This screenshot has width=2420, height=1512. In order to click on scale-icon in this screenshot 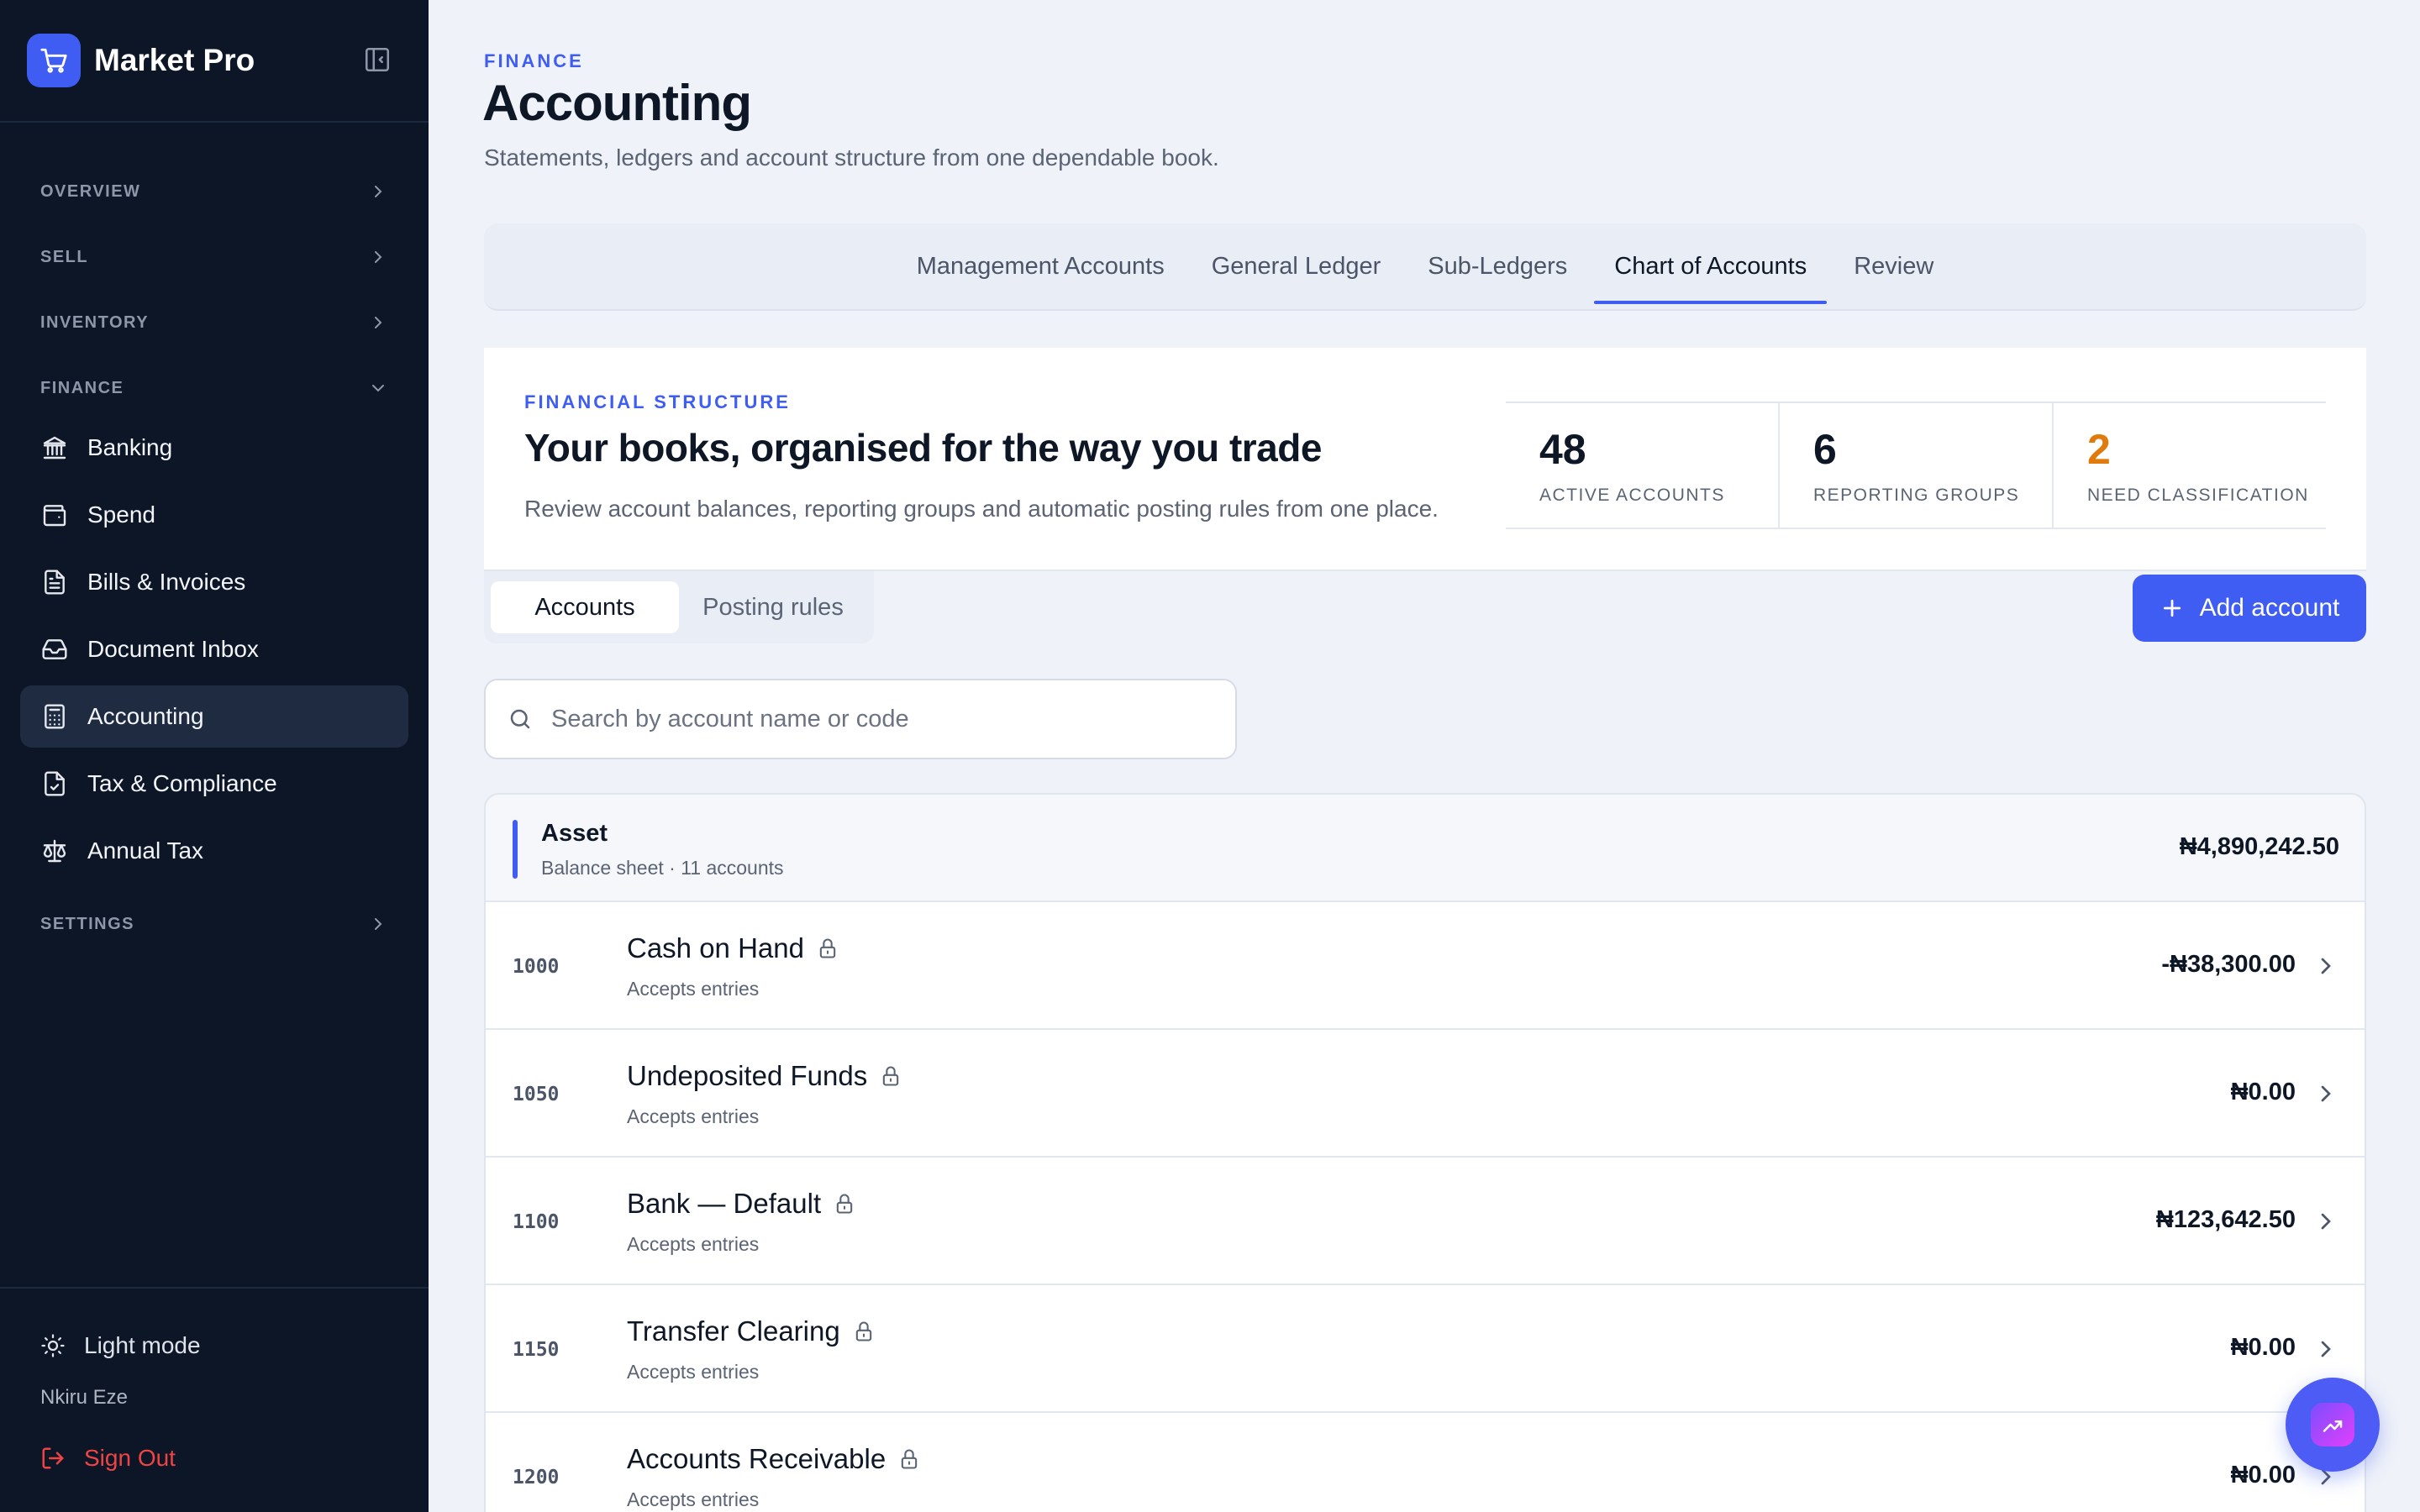, I will do `click(54, 851)`.